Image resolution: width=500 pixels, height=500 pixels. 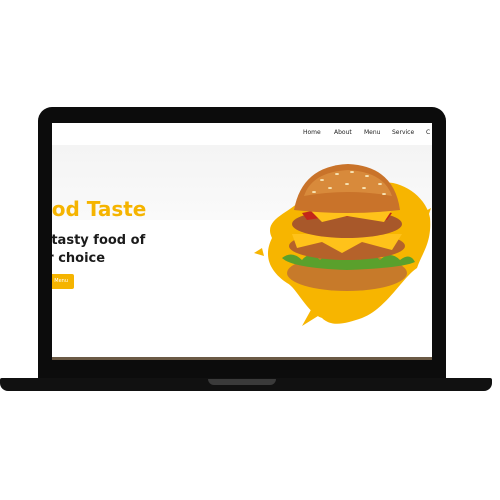 I want to click on hero-subtitle: e tasty food of ur choice, so click(x=98, y=250).